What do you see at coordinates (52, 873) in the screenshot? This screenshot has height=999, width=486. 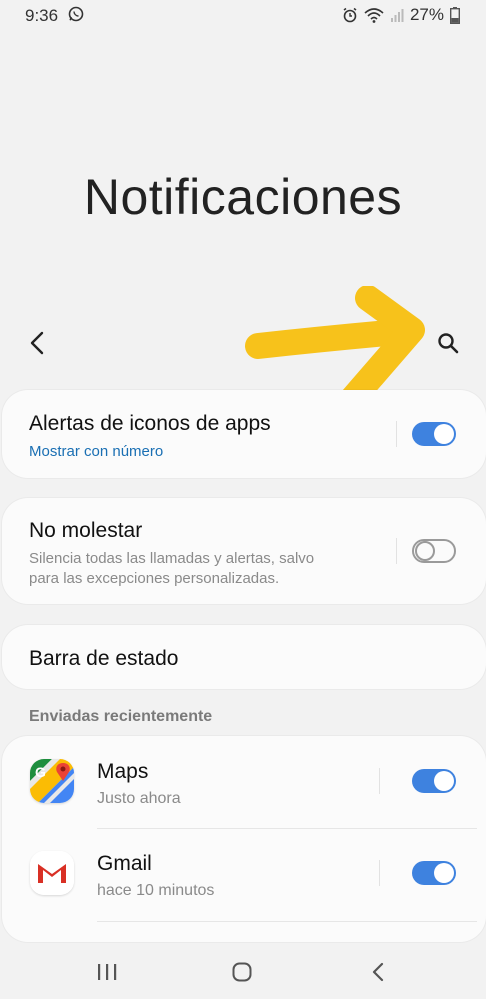 I see `gmail-icon` at bounding box center [52, 873].